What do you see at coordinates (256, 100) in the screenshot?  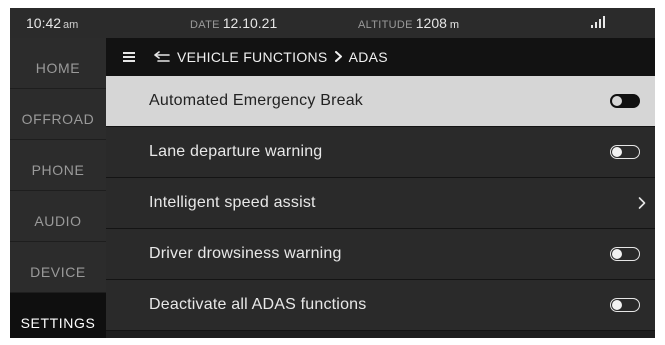 I see `list-item-label: Automated Emergency Break` at bounding box center [256, 100].